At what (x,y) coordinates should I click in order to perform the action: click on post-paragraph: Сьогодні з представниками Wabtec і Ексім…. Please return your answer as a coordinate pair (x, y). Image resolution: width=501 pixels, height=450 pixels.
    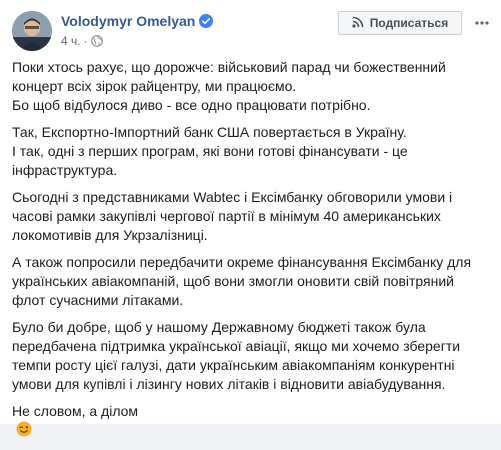
    Looking at the image, I should click on (251, 216).